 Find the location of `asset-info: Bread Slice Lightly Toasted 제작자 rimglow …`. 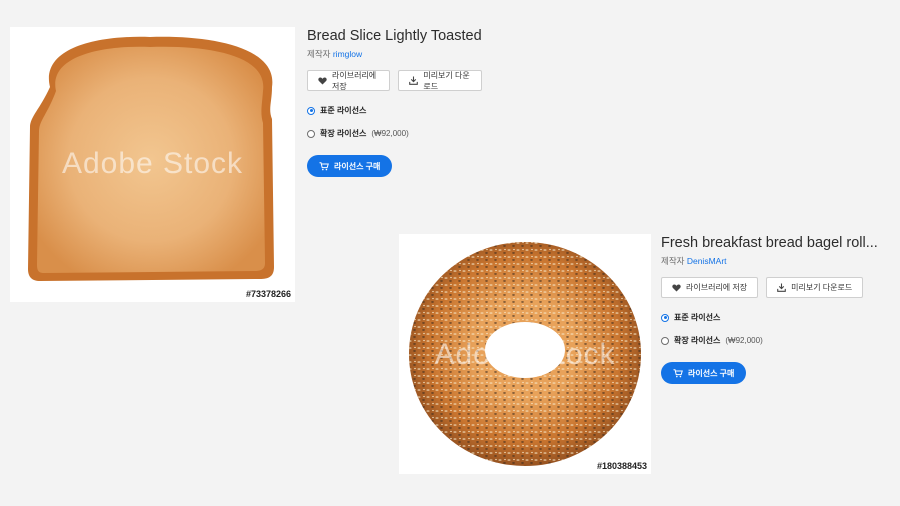

asset-info: Bread Slice Lightly Toasted 제작자 rimglow … is located at coordinates (394, 102).